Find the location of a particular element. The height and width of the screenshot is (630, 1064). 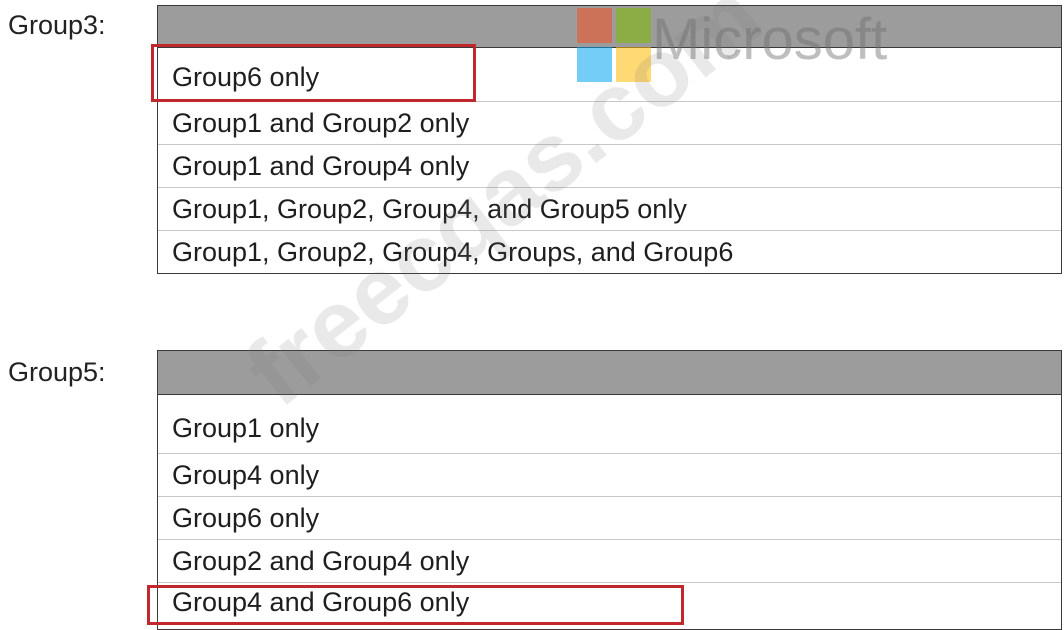

group3-option: Group6 only is located at coordinates (609, 74).